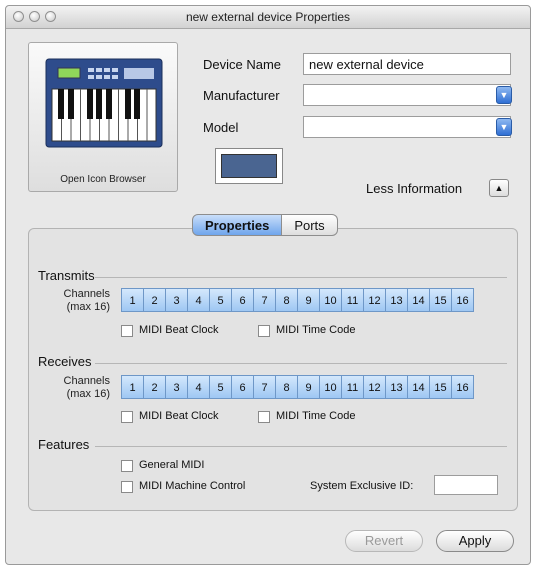 This screenshot has height=570, width=537. Describe the element at coordinates (414, 188) in the screenshot. I see `less-information-label: Less Information` at that location.